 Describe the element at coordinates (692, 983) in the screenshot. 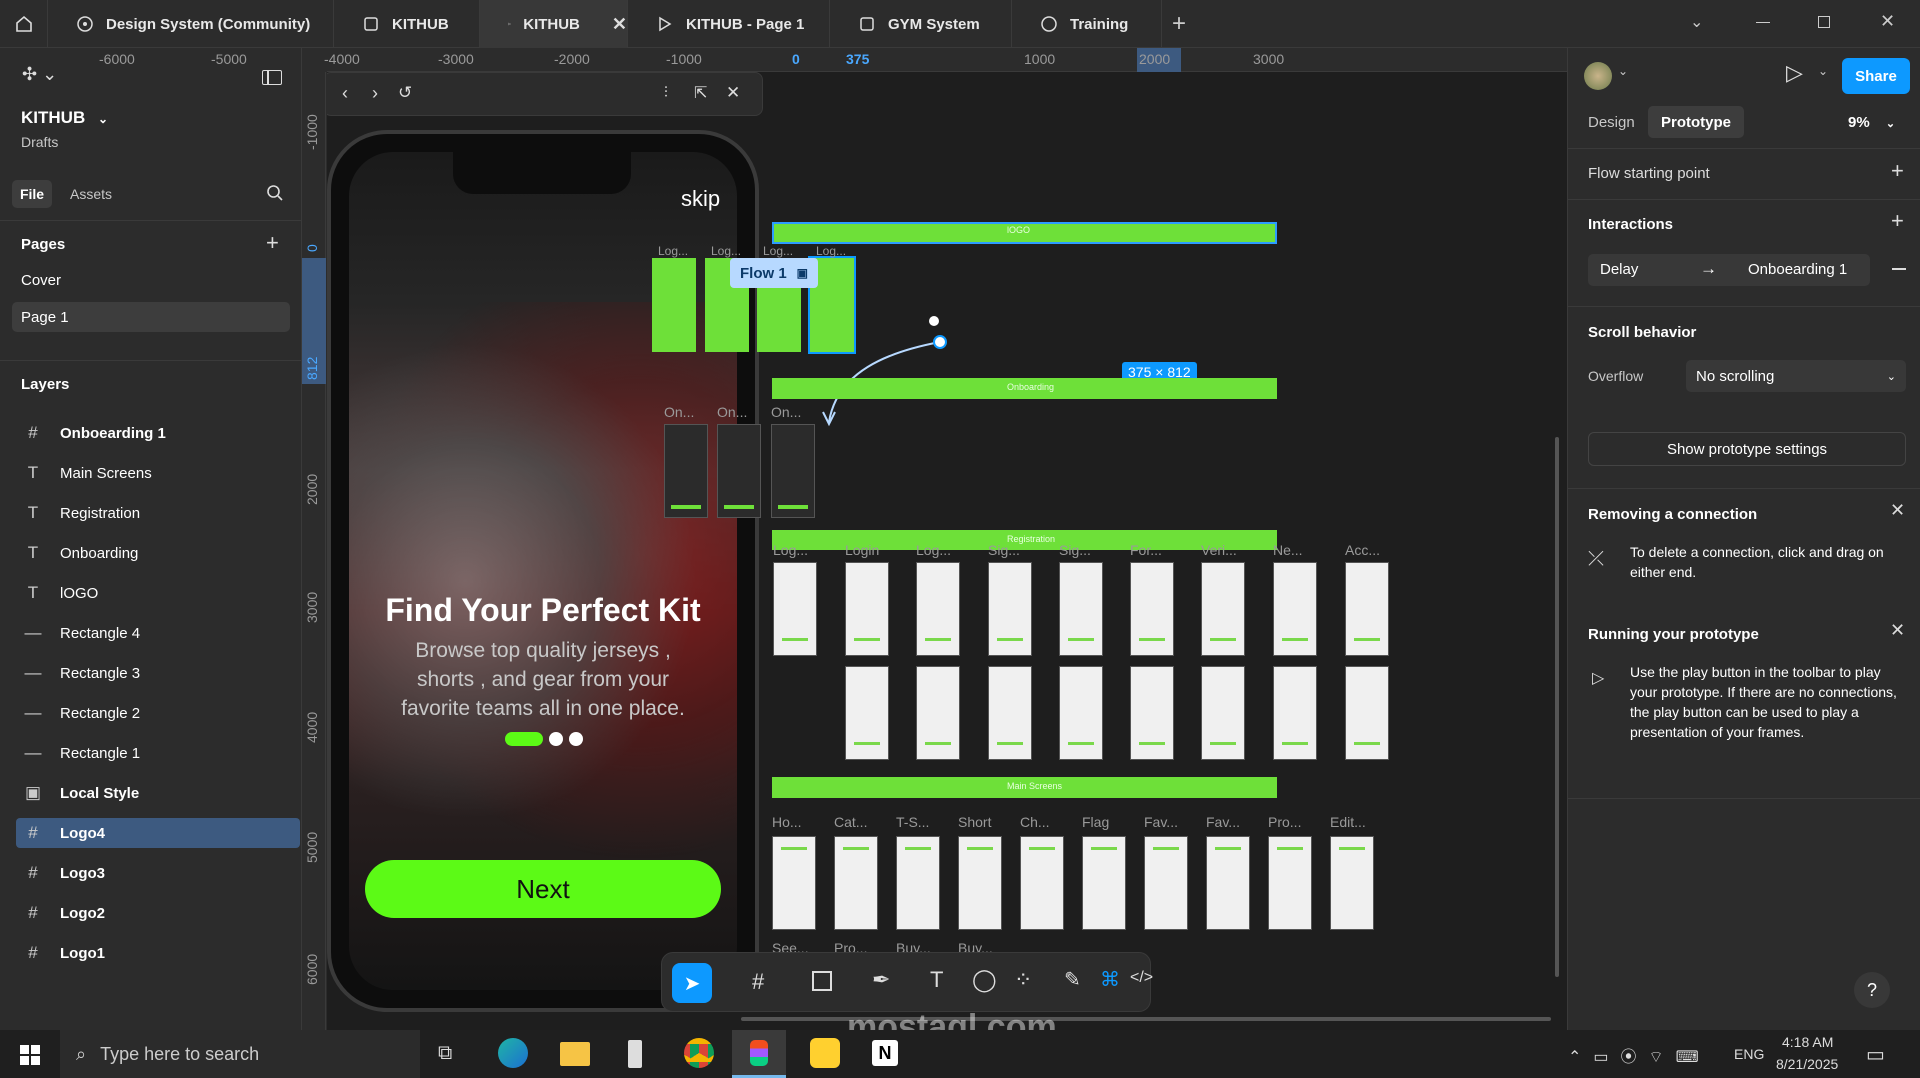

I see `move-tool-button: ➤` at that location.